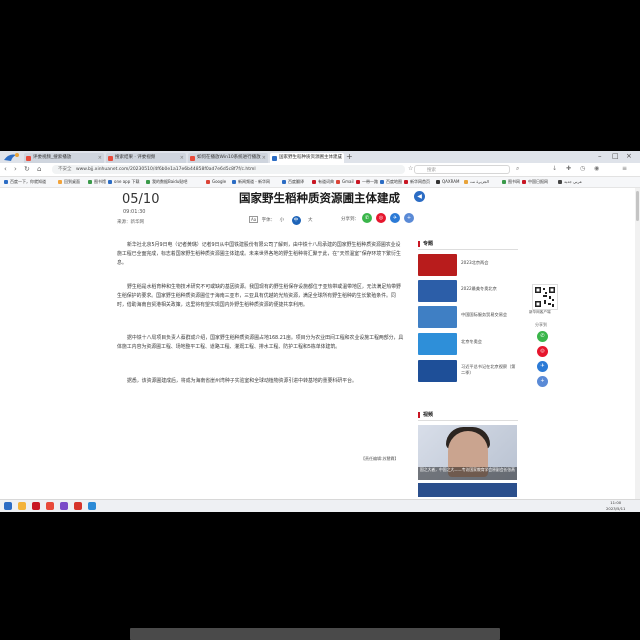 The image size is (640, 640). Describe the element at coordinates (307, 158) in the screenshot. I see `tab-3: 国家野生稻种质资源圃主体建成 ×` at that location.